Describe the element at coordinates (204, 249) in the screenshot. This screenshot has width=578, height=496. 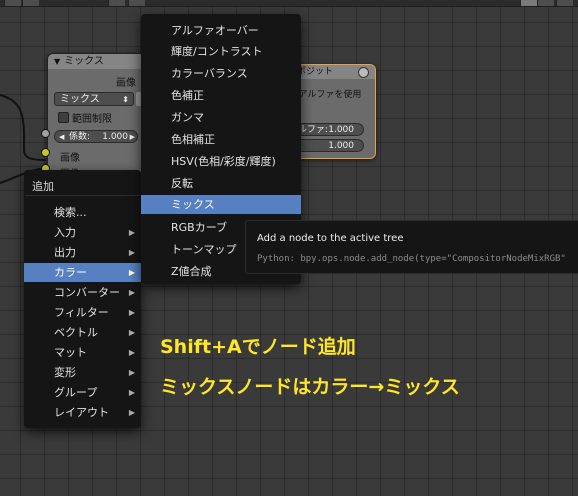
I see `menu-item-label: トーンマップ` at that location.